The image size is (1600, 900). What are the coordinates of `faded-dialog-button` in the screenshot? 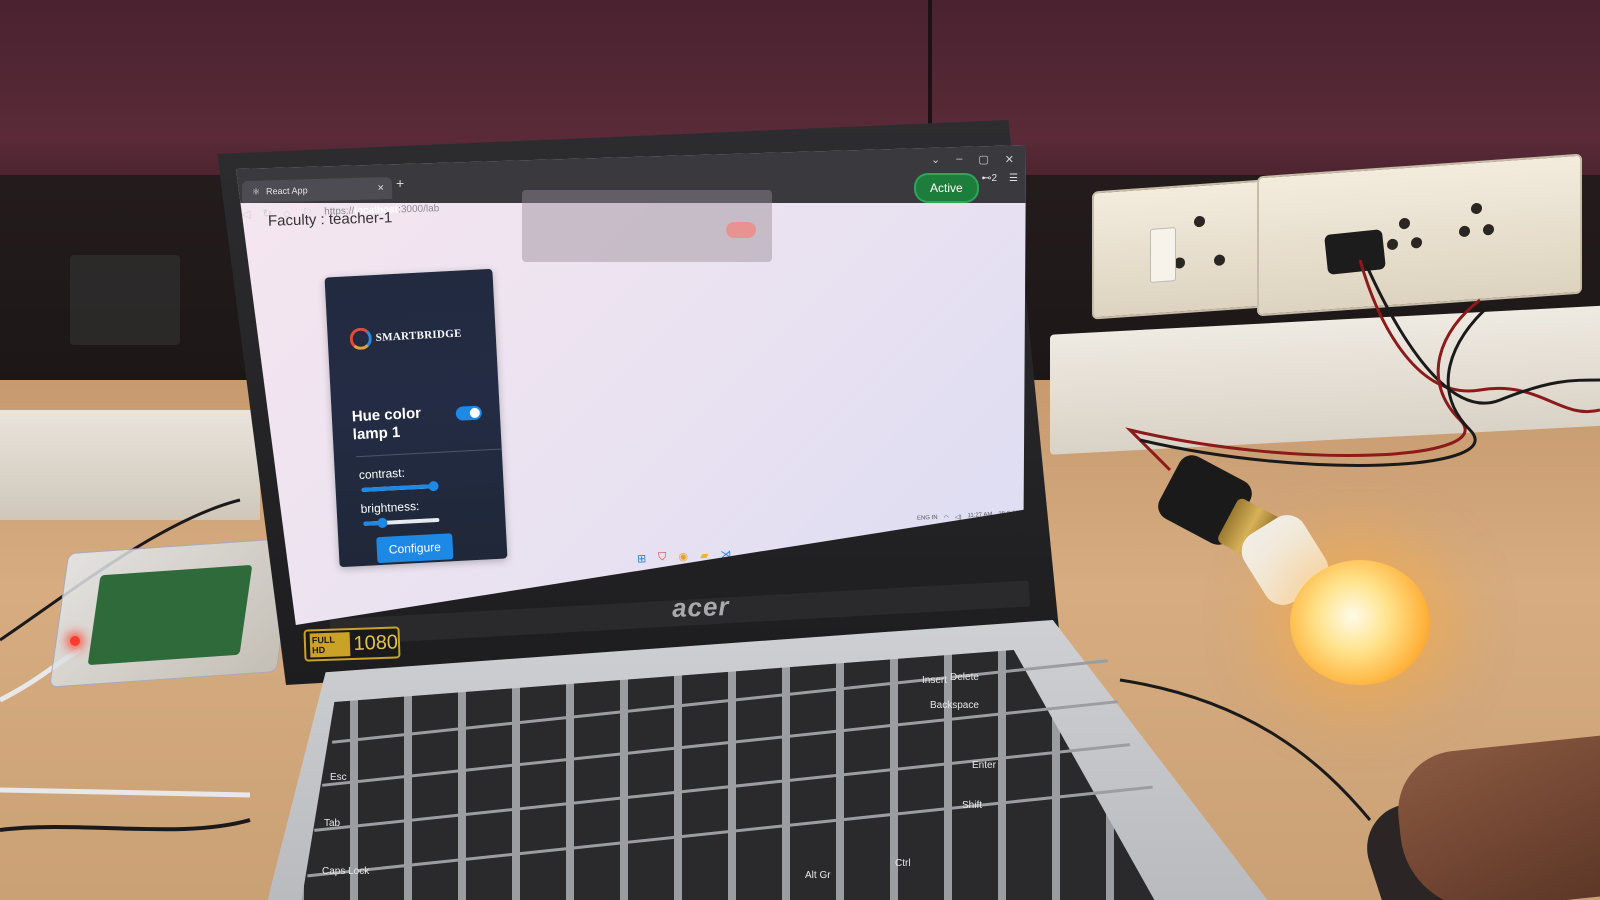 It's located at (741, 230).